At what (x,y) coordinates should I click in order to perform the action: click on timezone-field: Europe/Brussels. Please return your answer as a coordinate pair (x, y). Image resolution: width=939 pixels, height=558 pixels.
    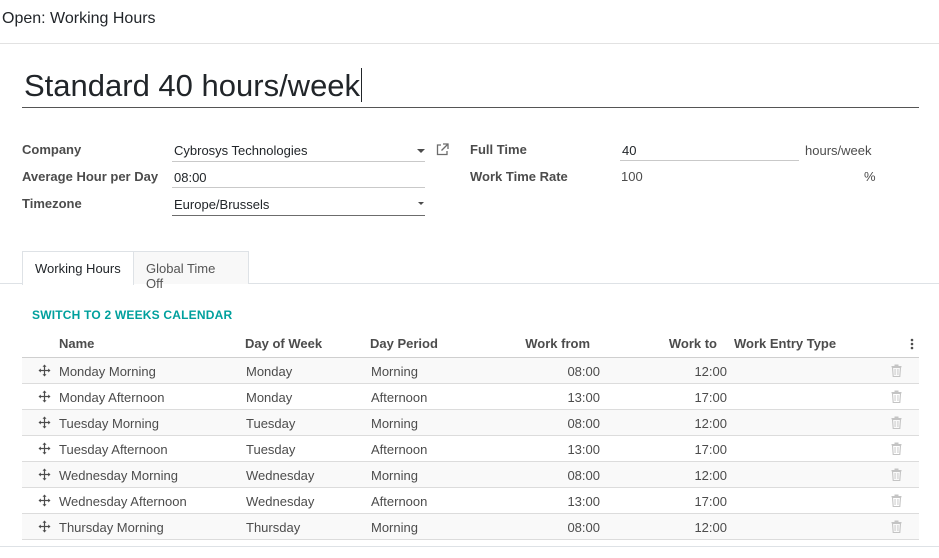
    Looking at the image, I should click on (221, 204).